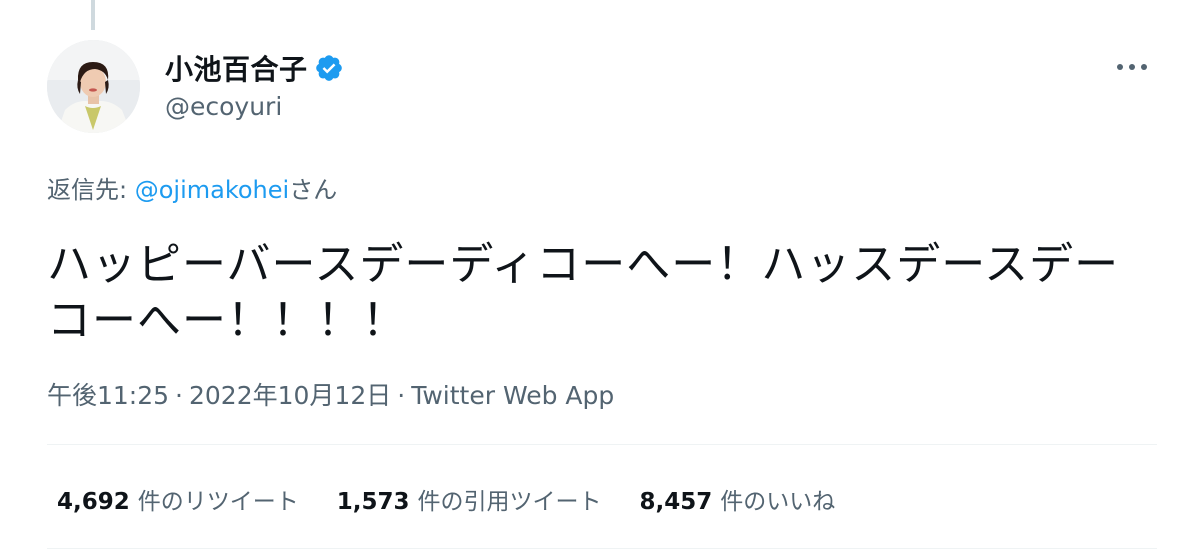 This screenshot has width=1200, height=559. Describe the element at coordinates (509, 502) in the screenshot. I see `quote-label: 件の引用ツイート` at that location.